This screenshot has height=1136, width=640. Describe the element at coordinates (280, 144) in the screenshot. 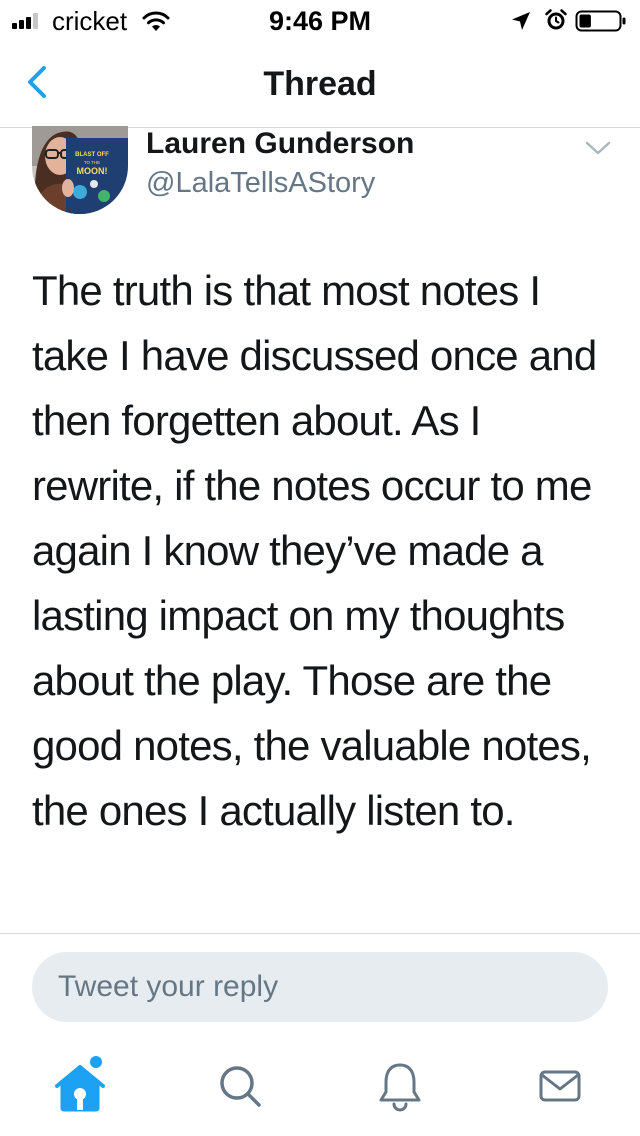

I see `author-name: Lauren Gunderson` at that location.